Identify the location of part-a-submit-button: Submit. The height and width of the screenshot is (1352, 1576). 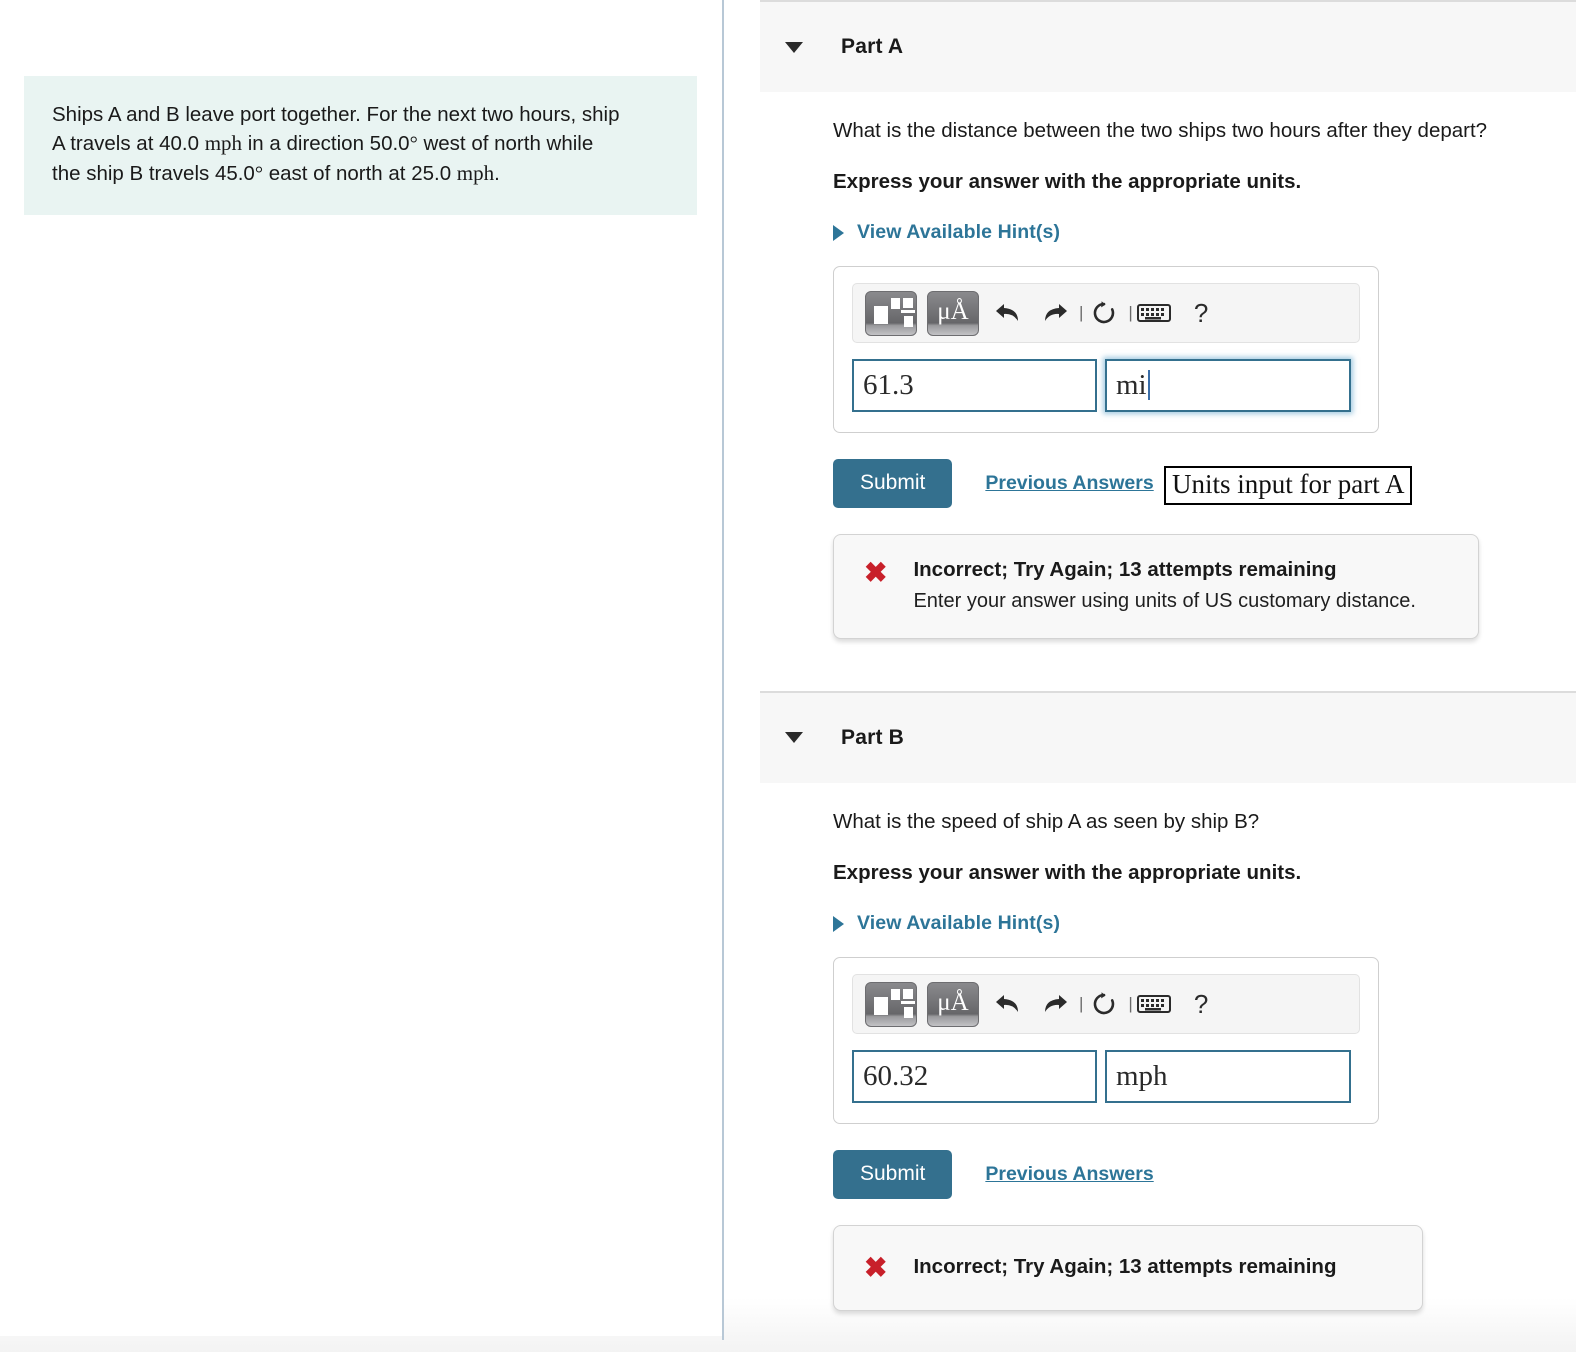
(893, 484).